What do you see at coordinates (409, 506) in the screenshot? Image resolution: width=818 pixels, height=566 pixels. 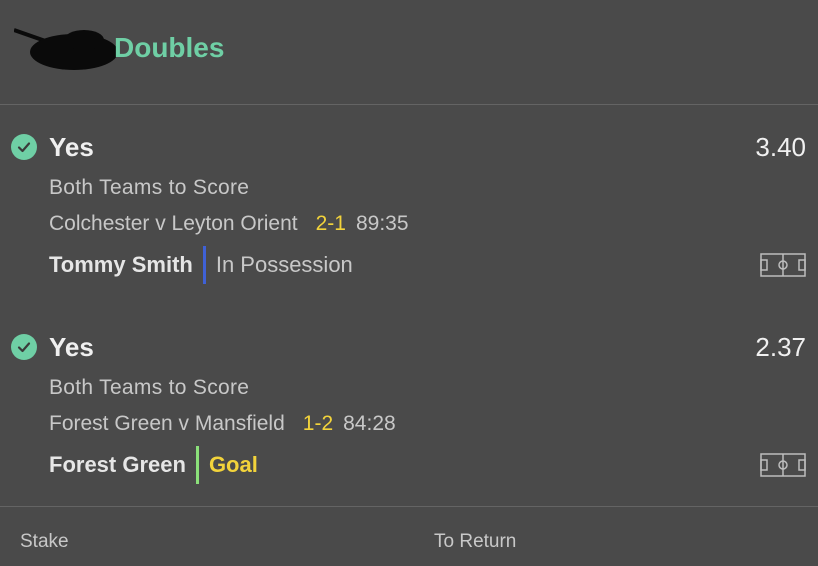 I see `footer-divider` at bounding box center [409, 506].